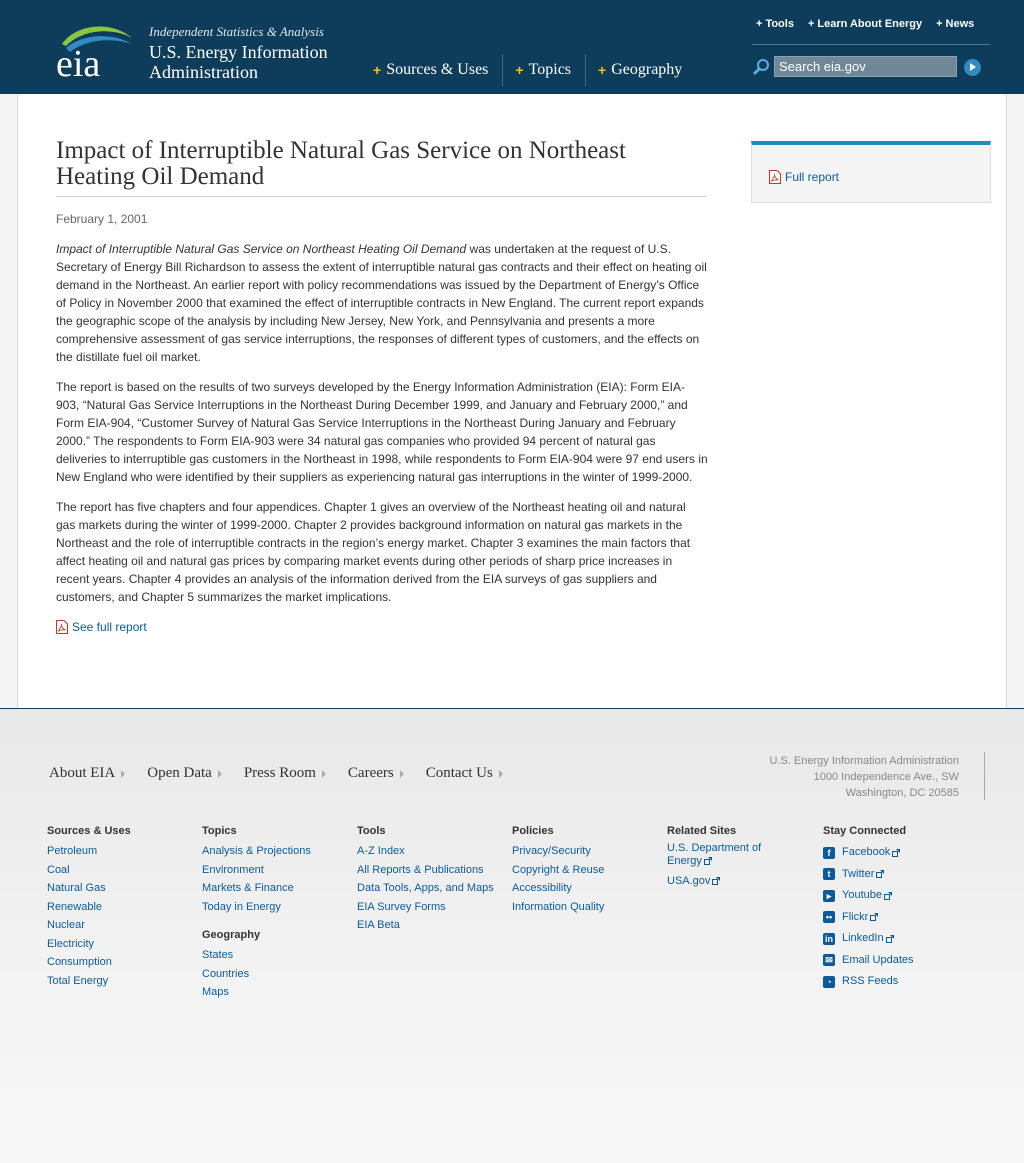 This screenshot has width=1024, height=1163. Describe the element at coordinates (898, 961) in the screenshot. I see `footer-link-email-updates: ✉ Email Updates` at that location.